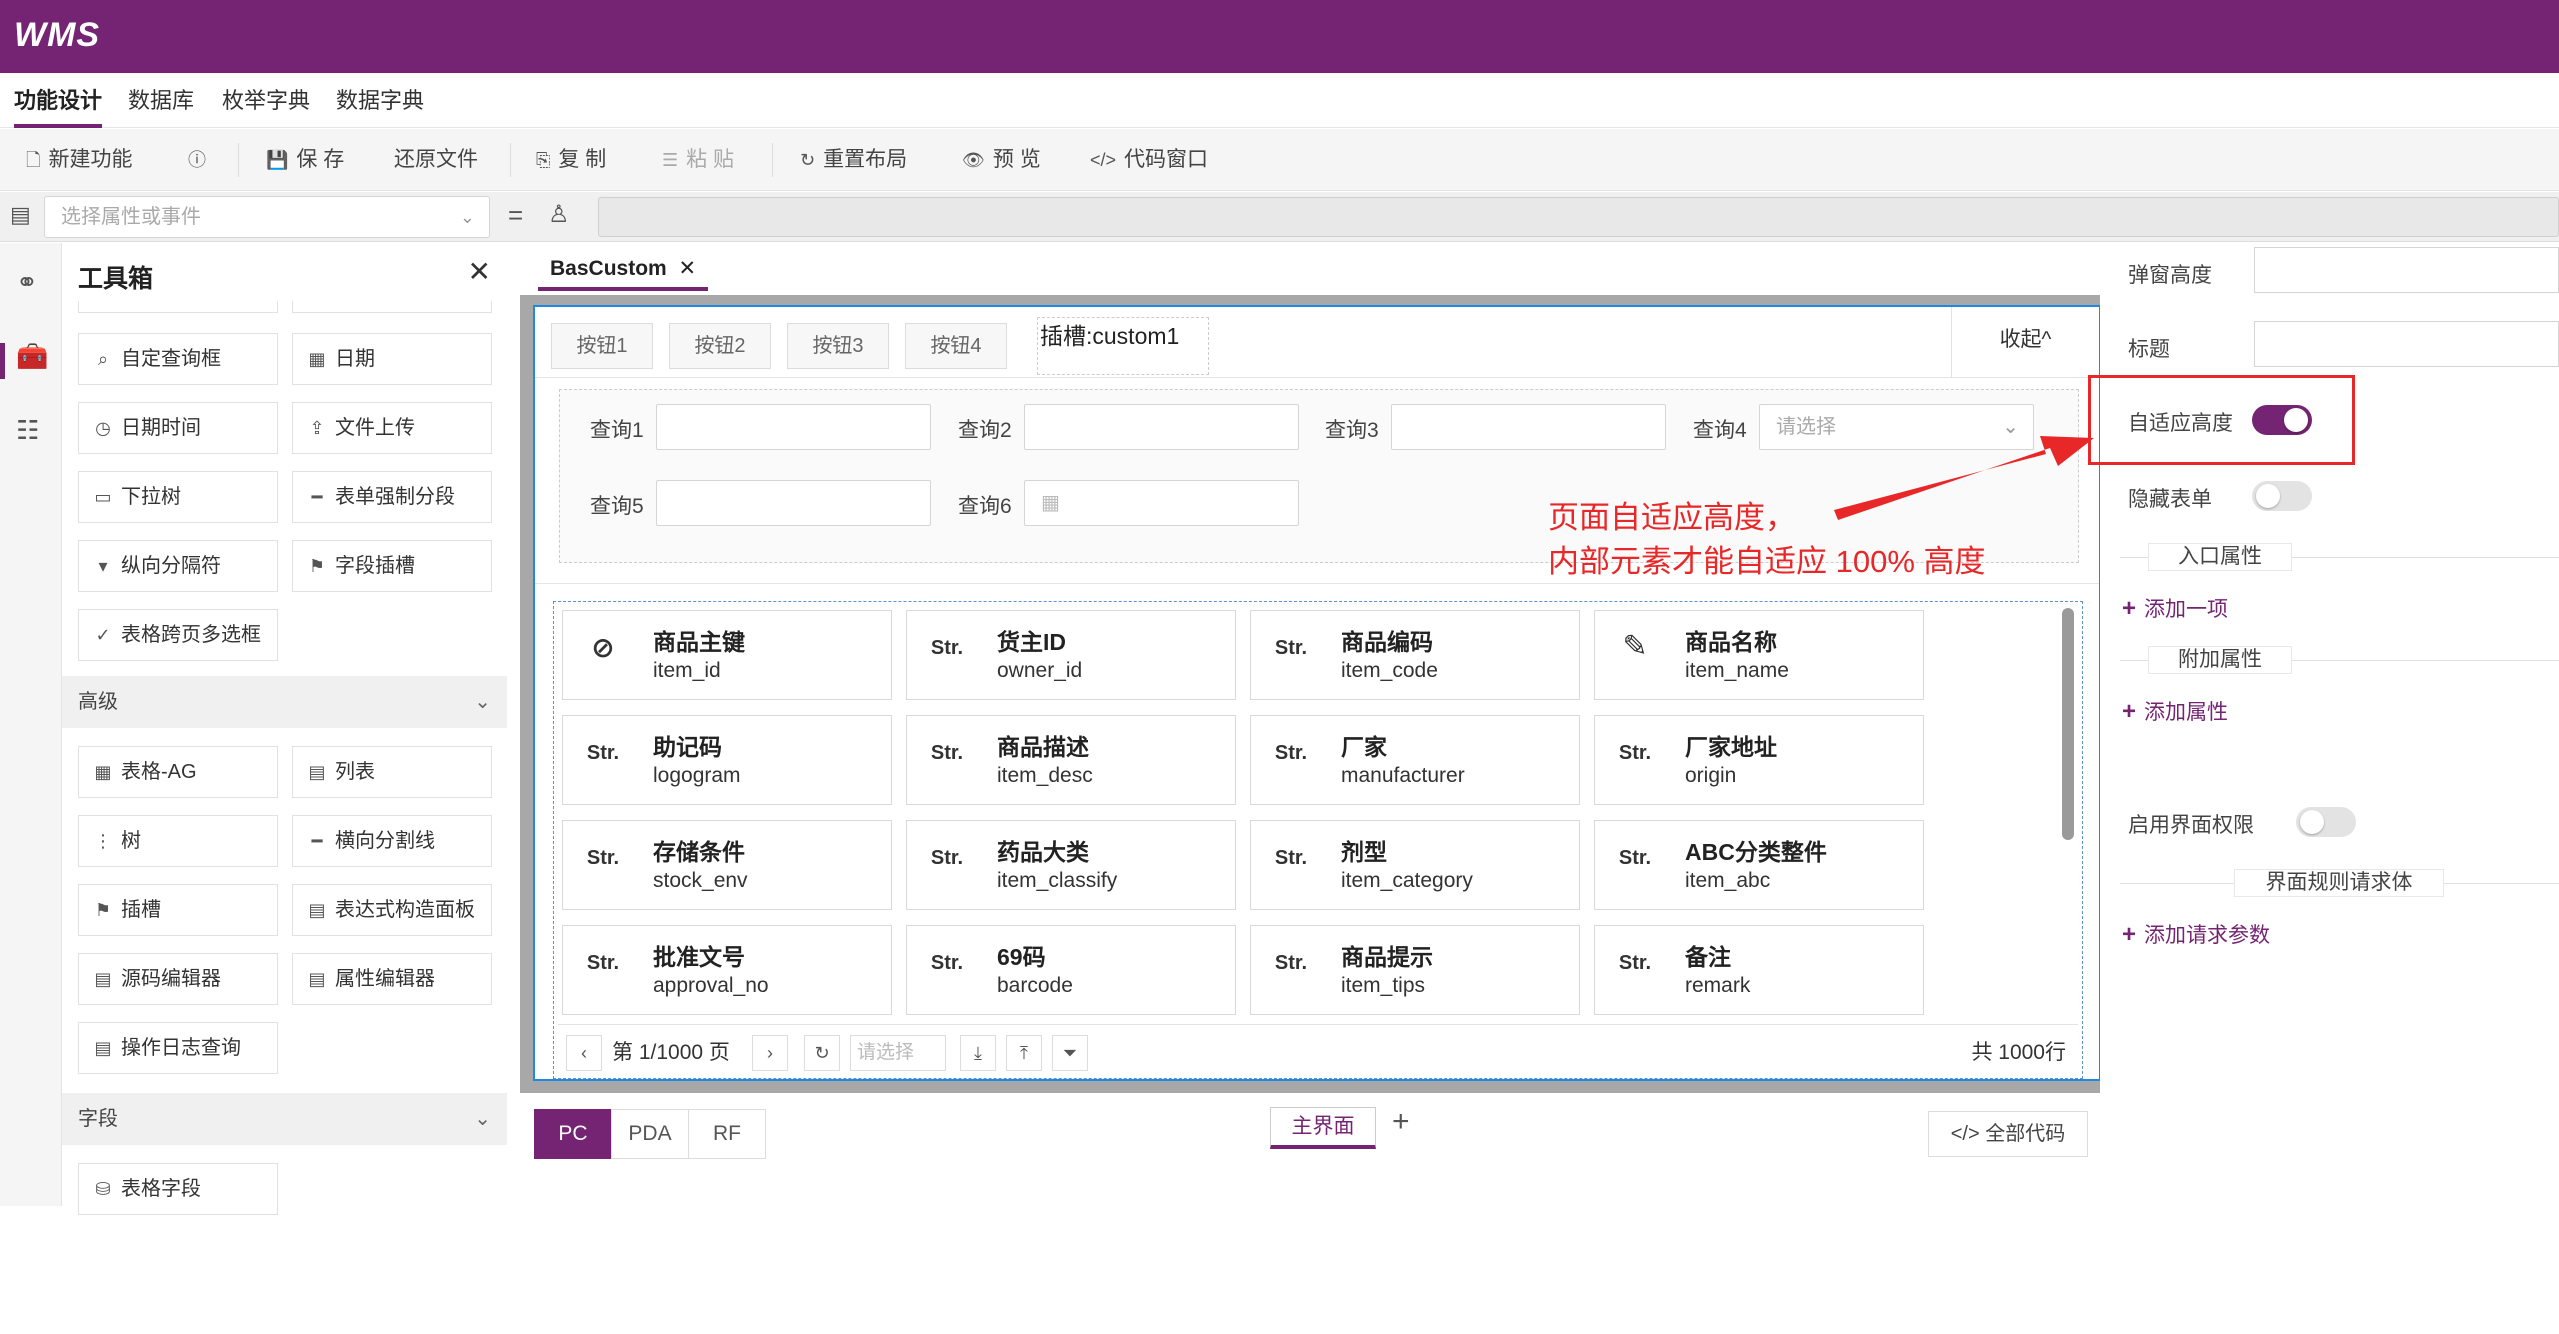  What do you see at coordinates (1070, 1053) in the screenshot?
I see `filter-icon: ⏷` at bounding box center [1070, 1053].